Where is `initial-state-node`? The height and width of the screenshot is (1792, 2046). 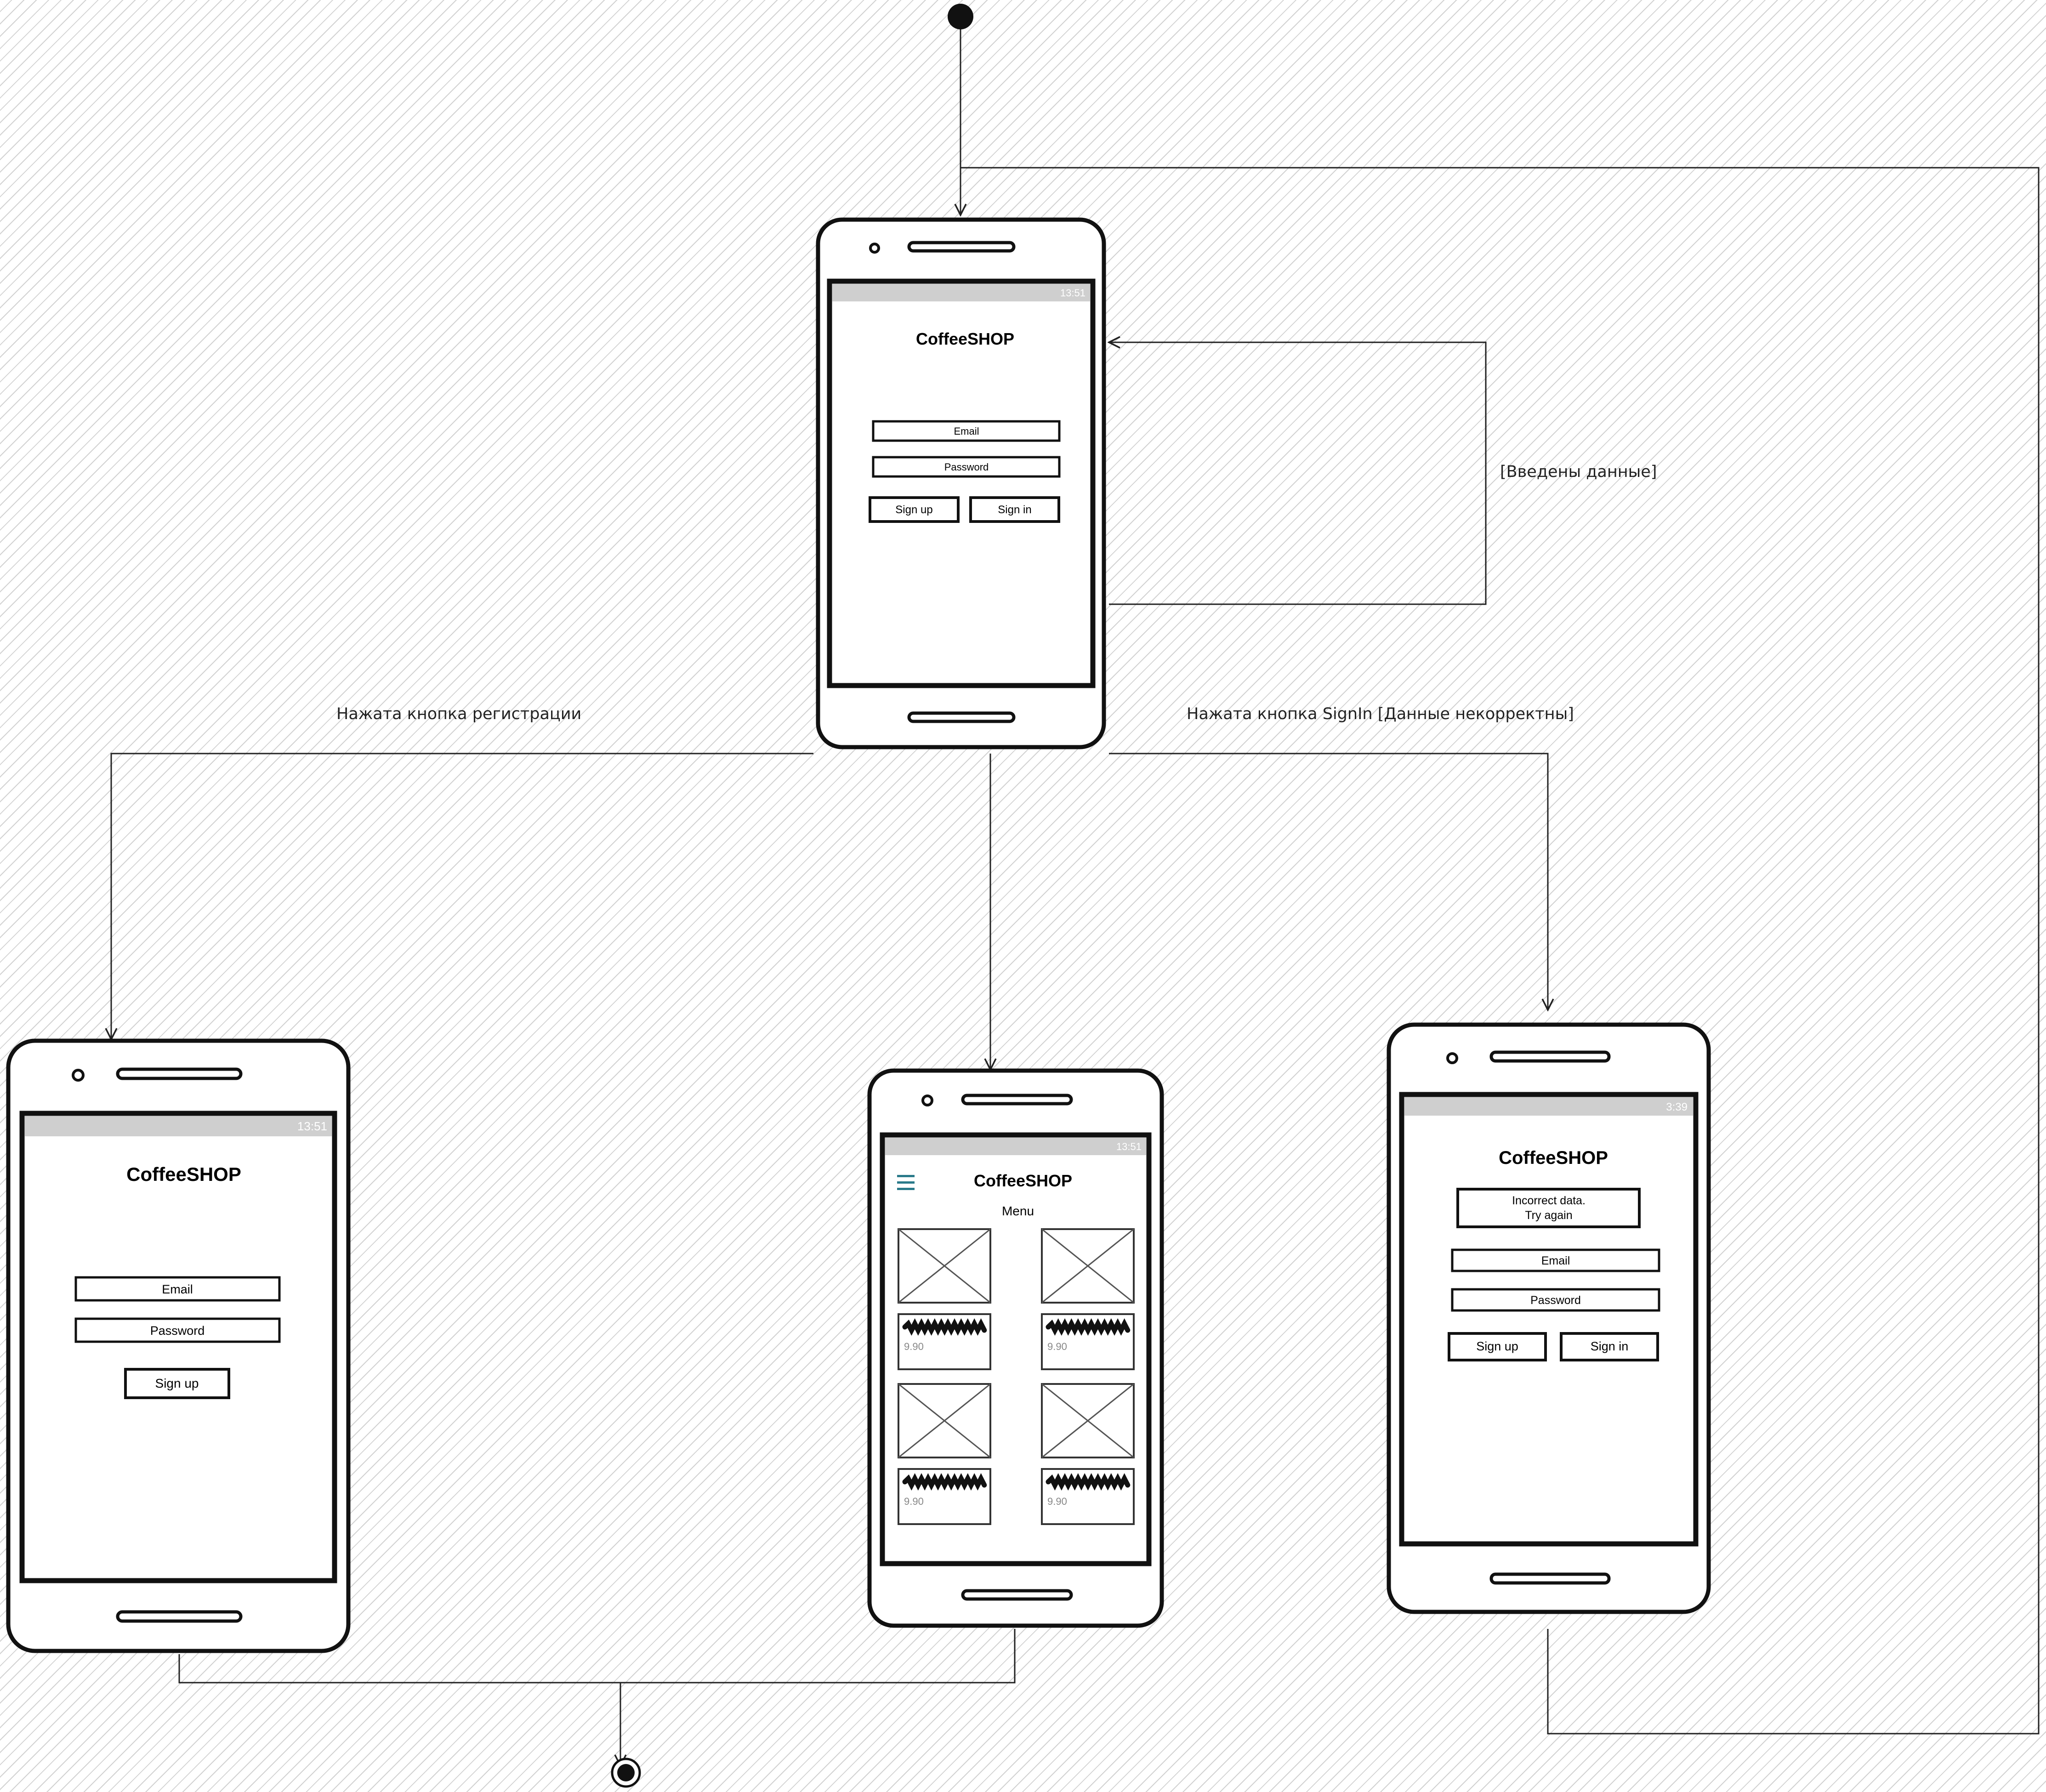 initial-state-node is located at coordinates (960, 16).